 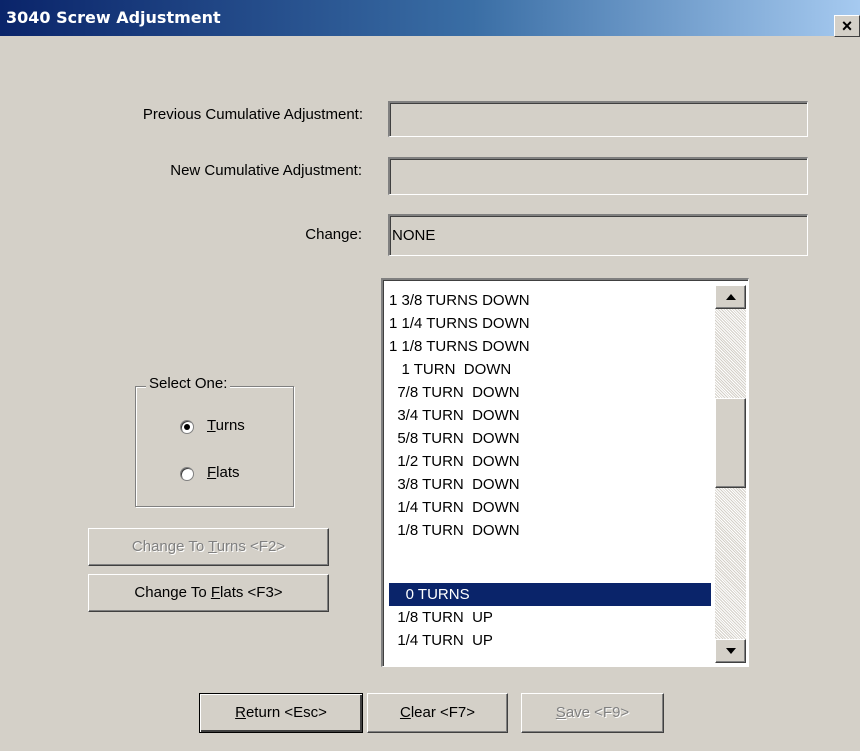 I want to click on scroll-up-button, so click(x=730, y=297).